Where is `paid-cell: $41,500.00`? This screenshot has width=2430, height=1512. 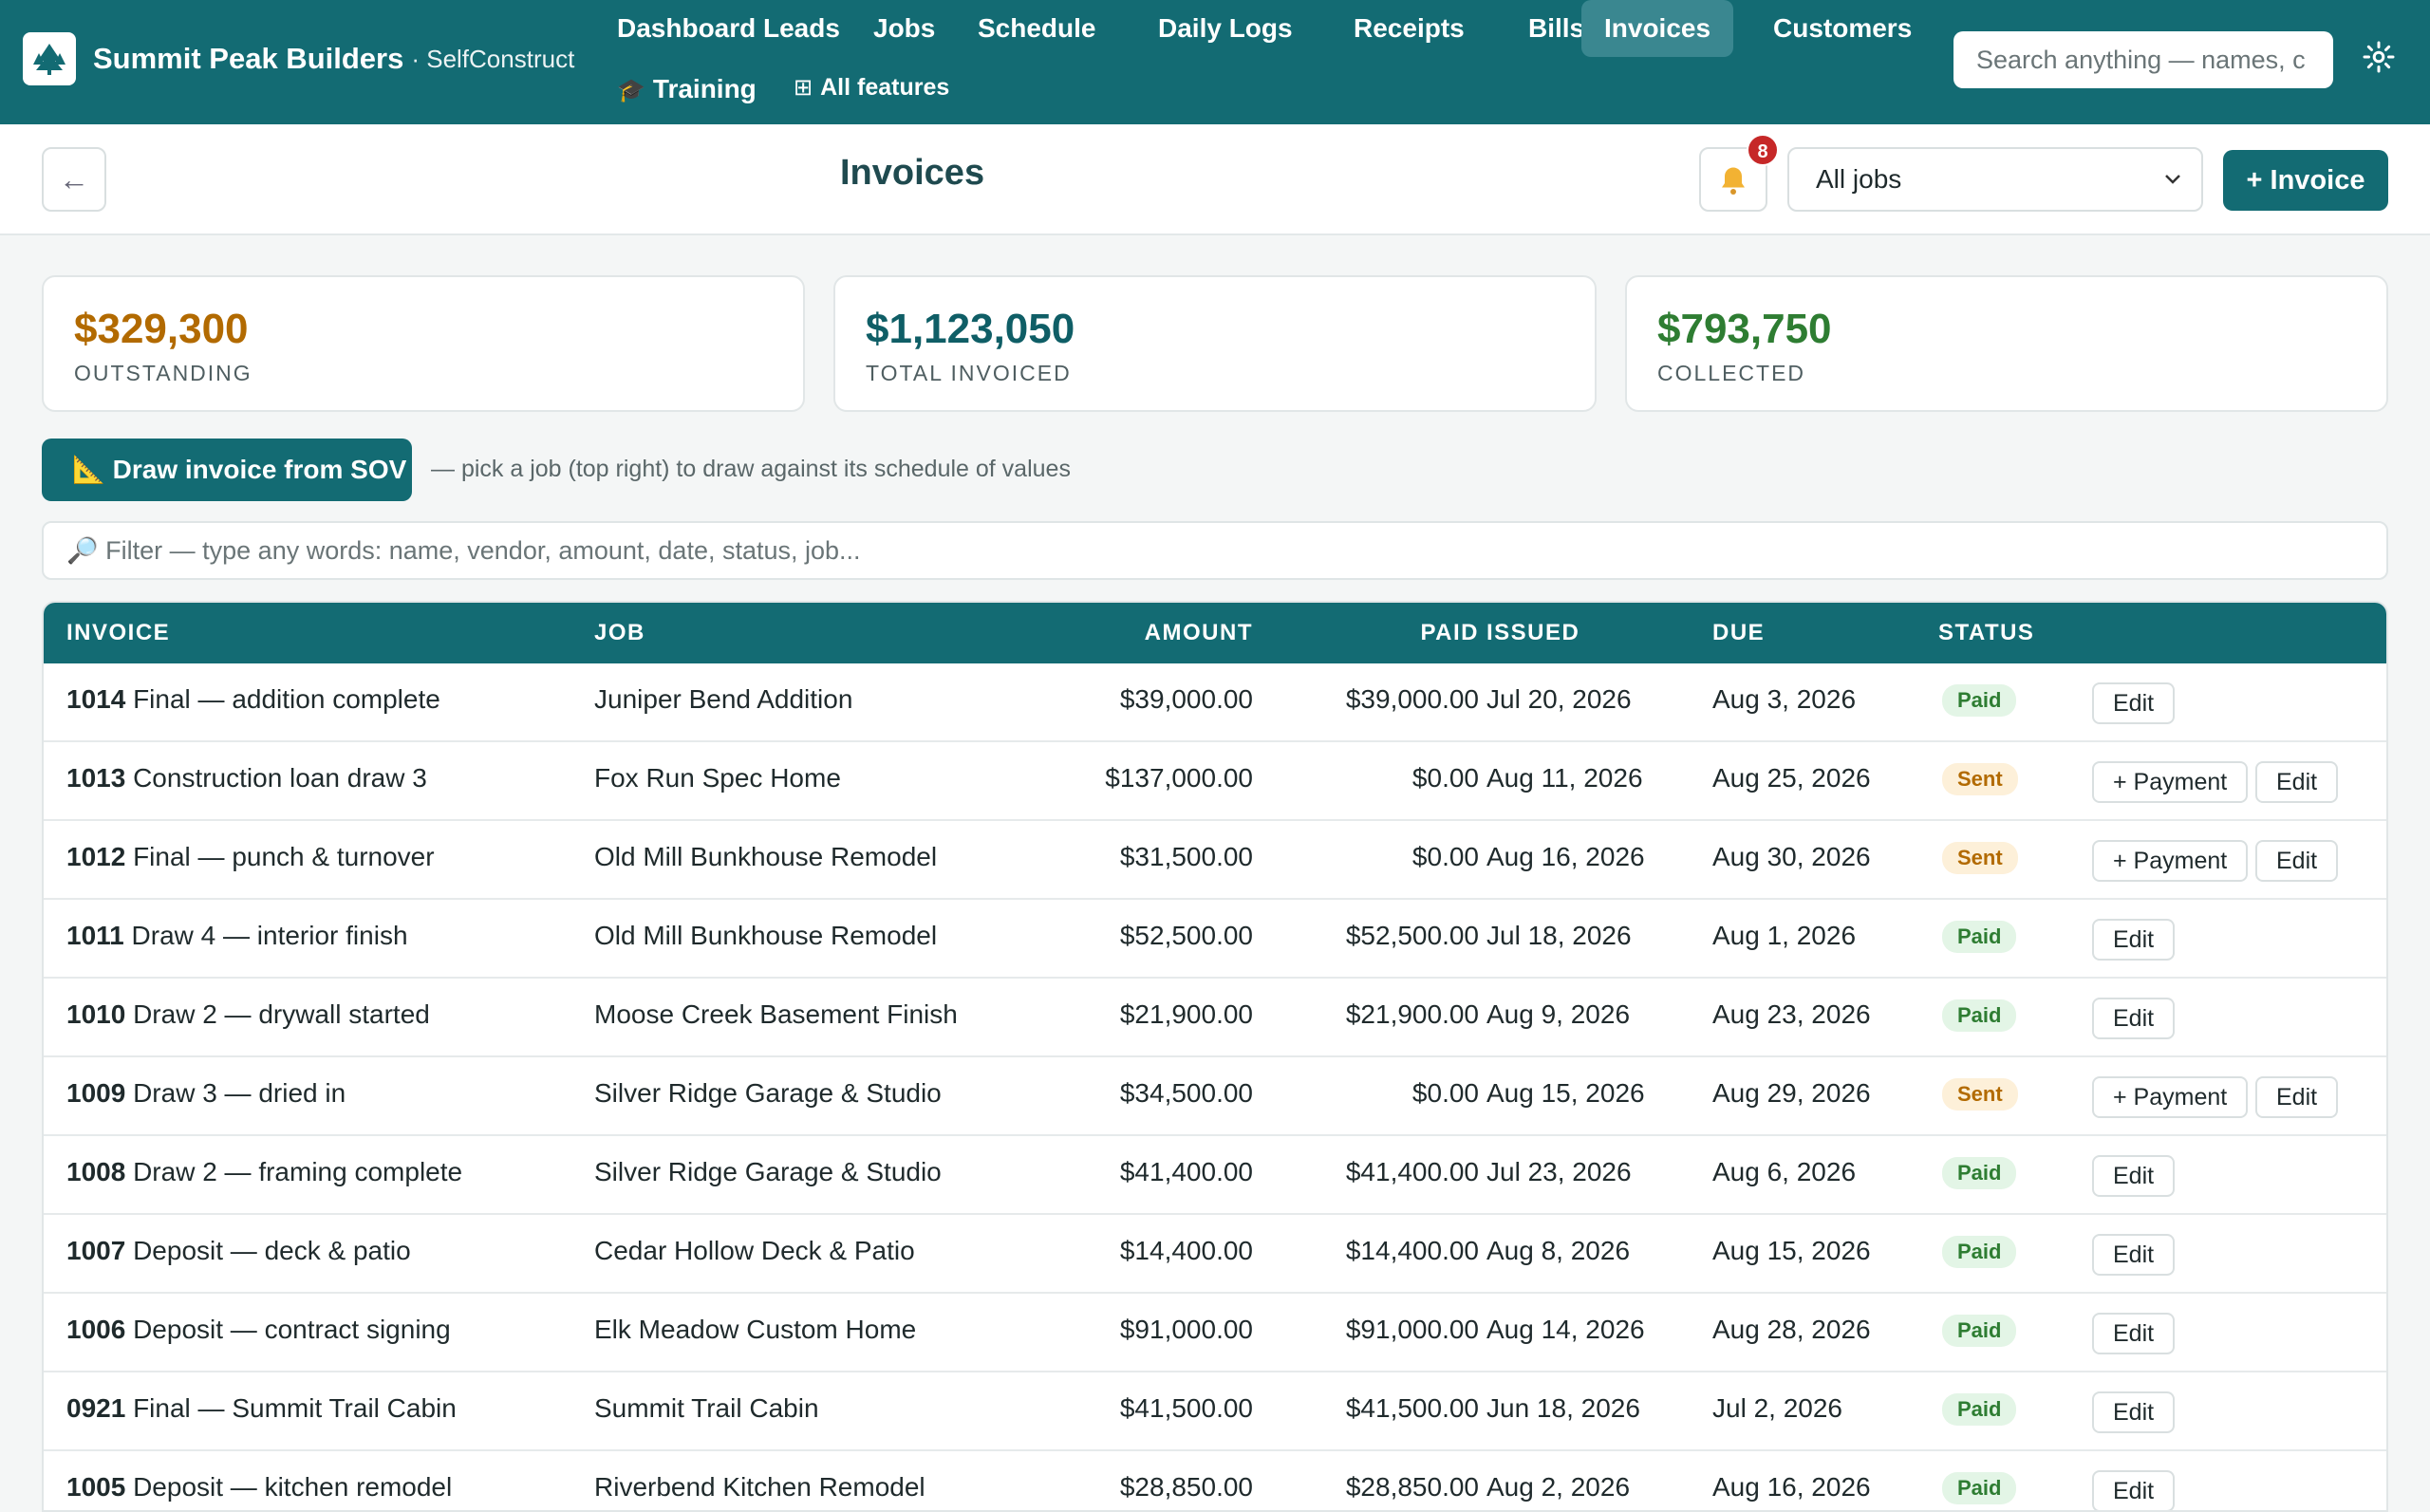
paid-cell: $41,500.00 is located at coordinates (1412, 1408).